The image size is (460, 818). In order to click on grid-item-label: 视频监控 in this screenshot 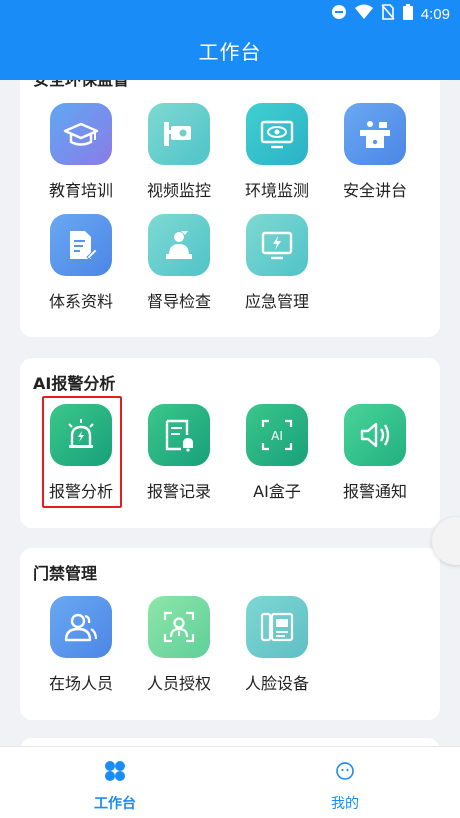, I will do `click(178, 190)`.